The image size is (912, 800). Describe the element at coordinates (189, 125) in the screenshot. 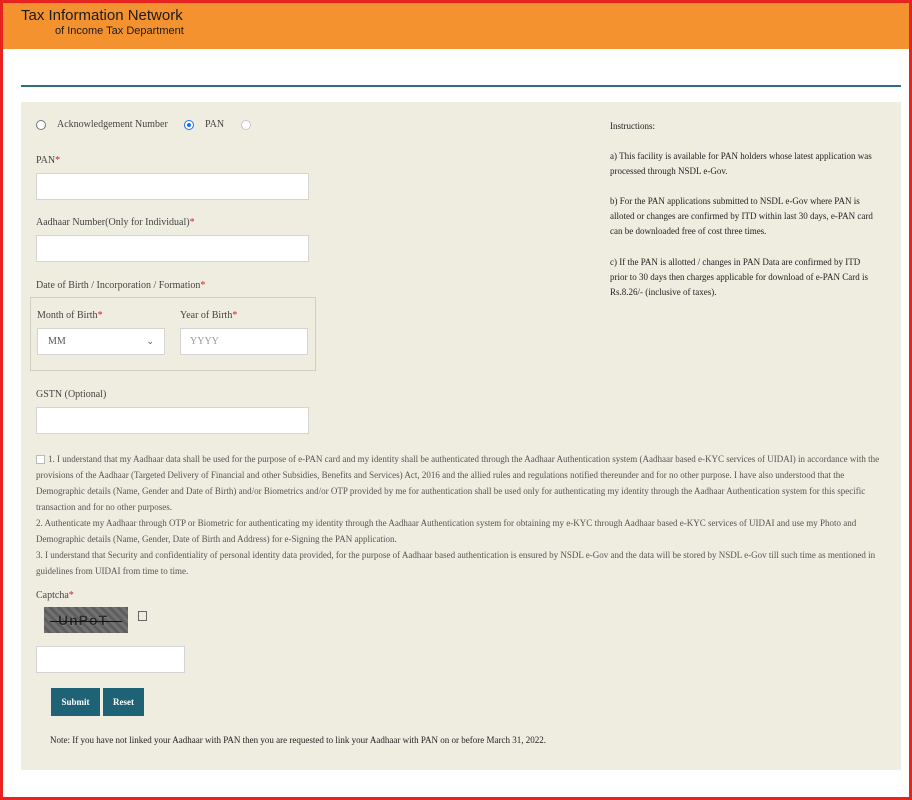

I see `radio-pan` at that location.